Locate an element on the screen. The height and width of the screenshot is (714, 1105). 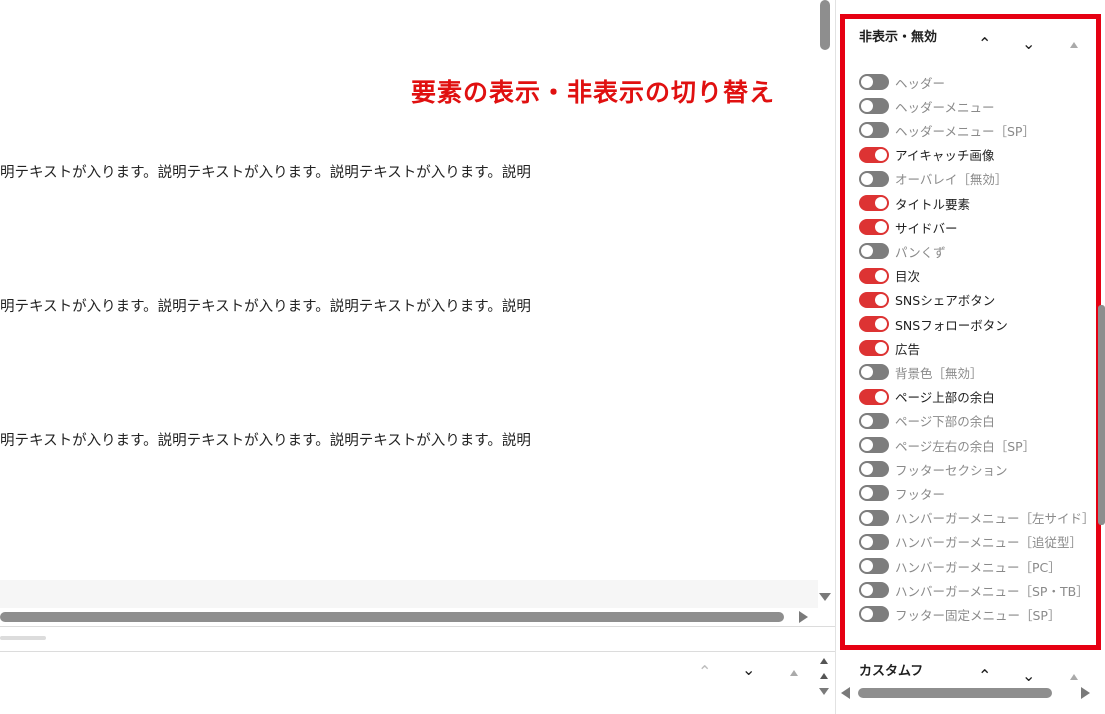
toggle-row: ページ上部の余白 is located at coordinates (927, 397).